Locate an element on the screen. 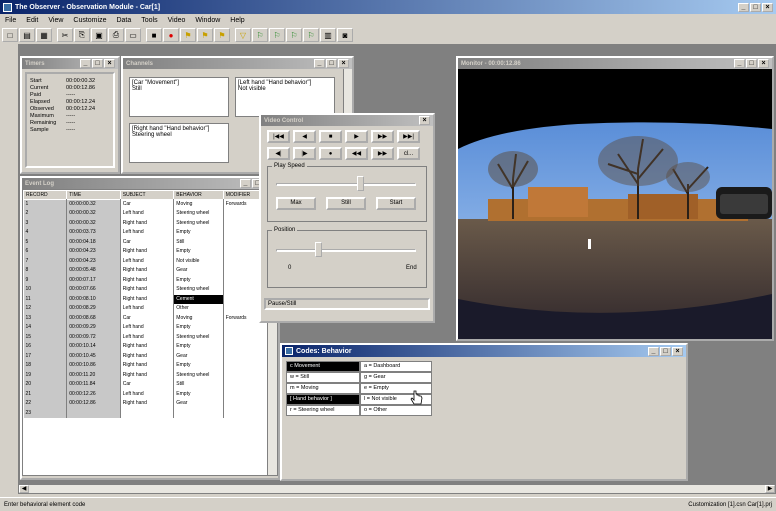 The height and width of the screenshot is (511, 776). table-row: 14 00:00:09.29 Left hand Empty is located at coordinates (146, 328).